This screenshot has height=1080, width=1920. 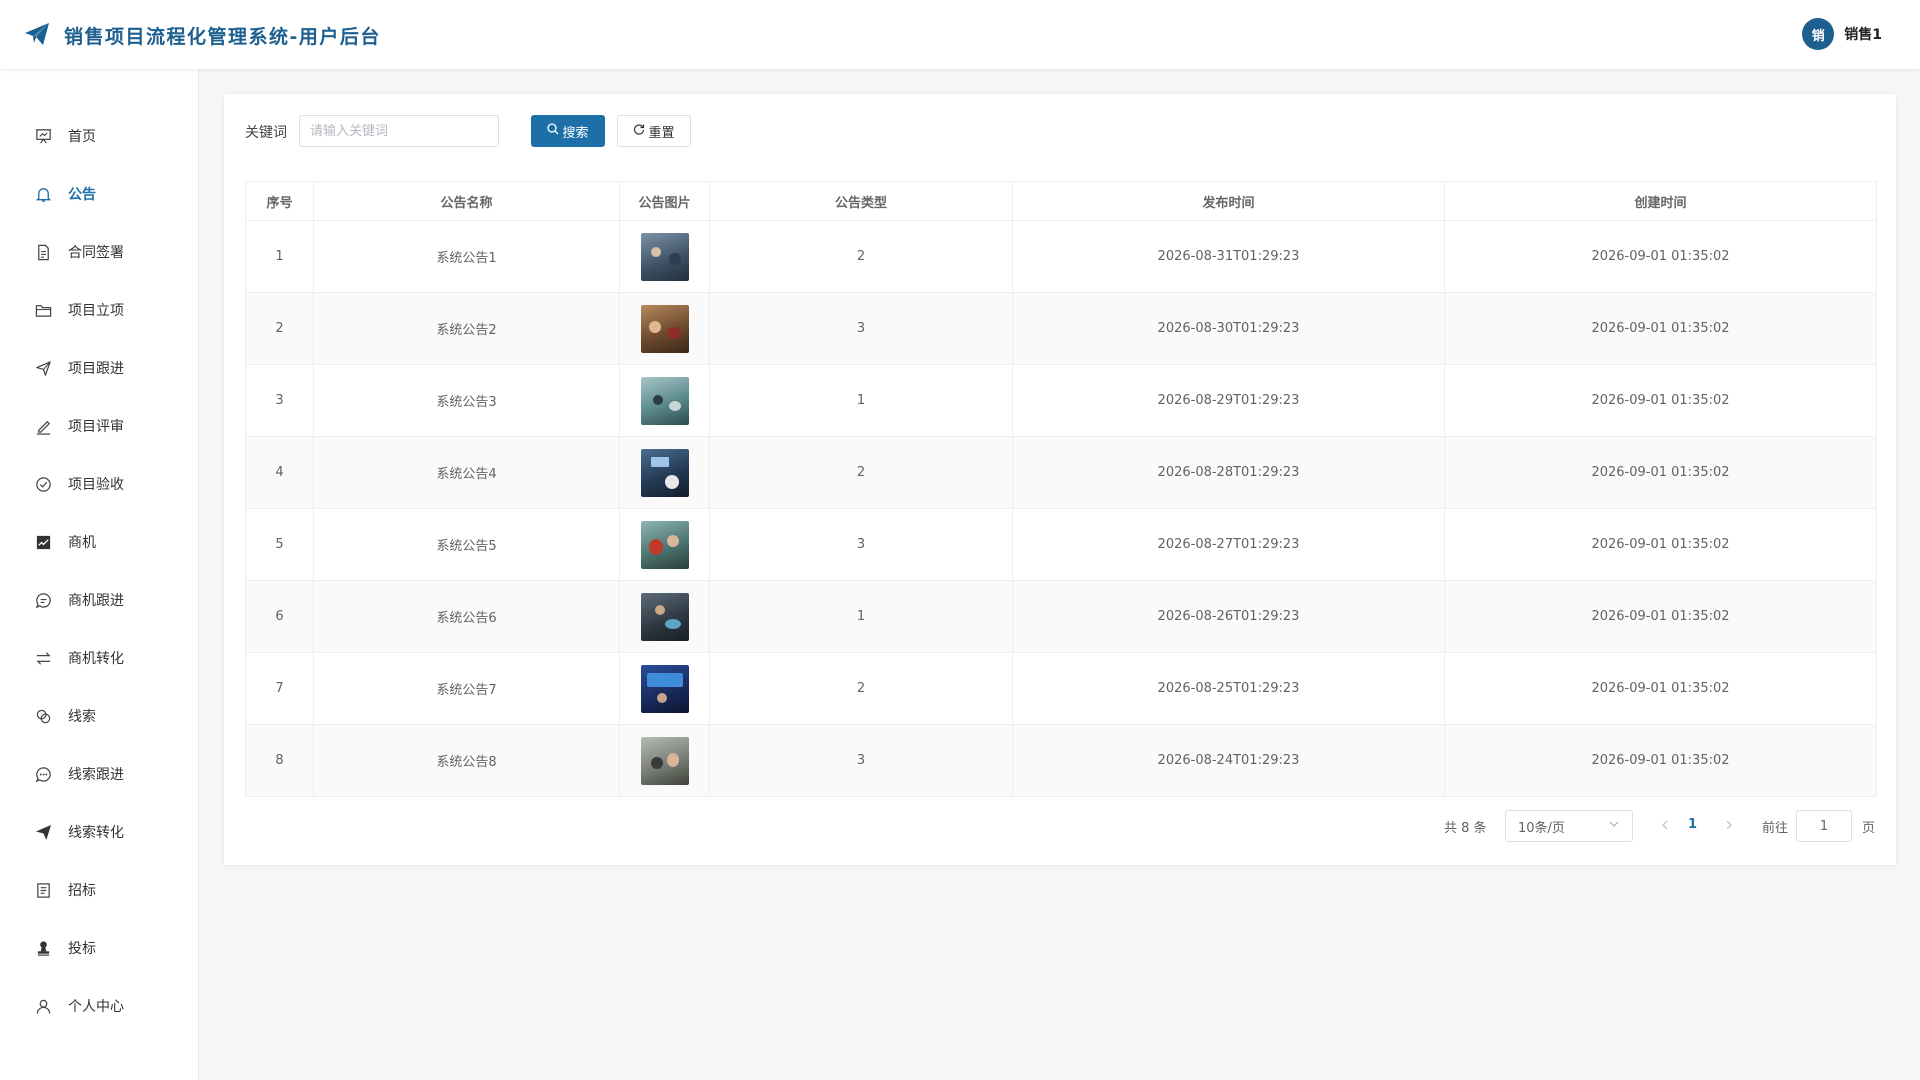 What do you see at coordinates (96, 427) in the screenshot?
I see `sidebar-item-label: 项目评审` at bounding box center [96, 427].